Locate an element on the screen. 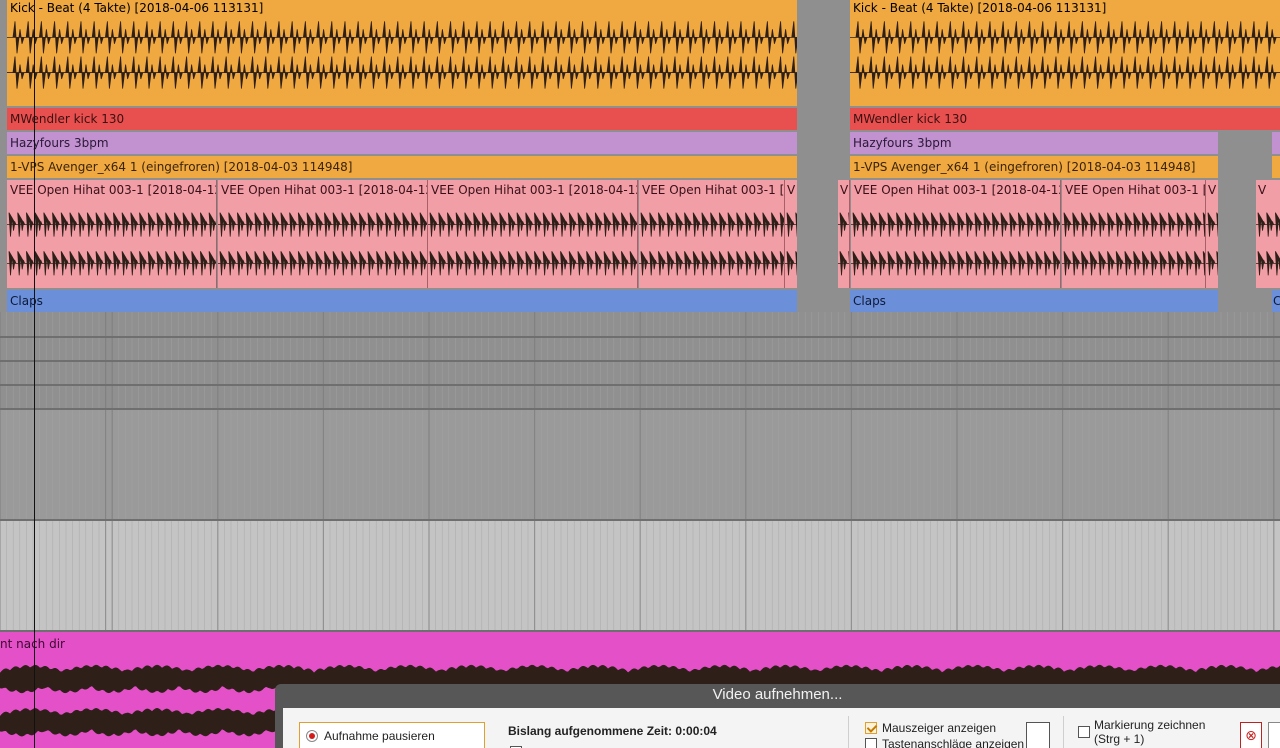 The width and height of the screenshot is (1280, 748). pause-recording-label: Aufnahme pausieren is located at coordinates (379, 736).